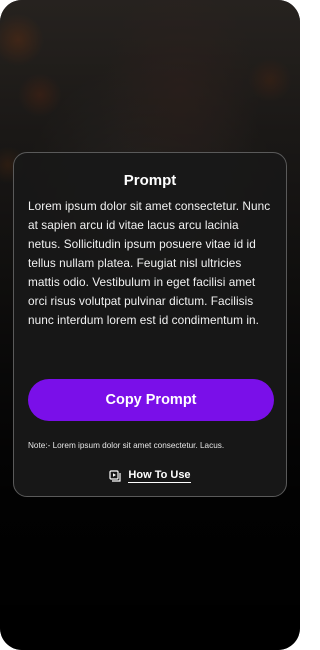  What do you see at coordinates (115, 476) in the screenshot?
I see `video-play-icon` at bounding box center [115, 476].